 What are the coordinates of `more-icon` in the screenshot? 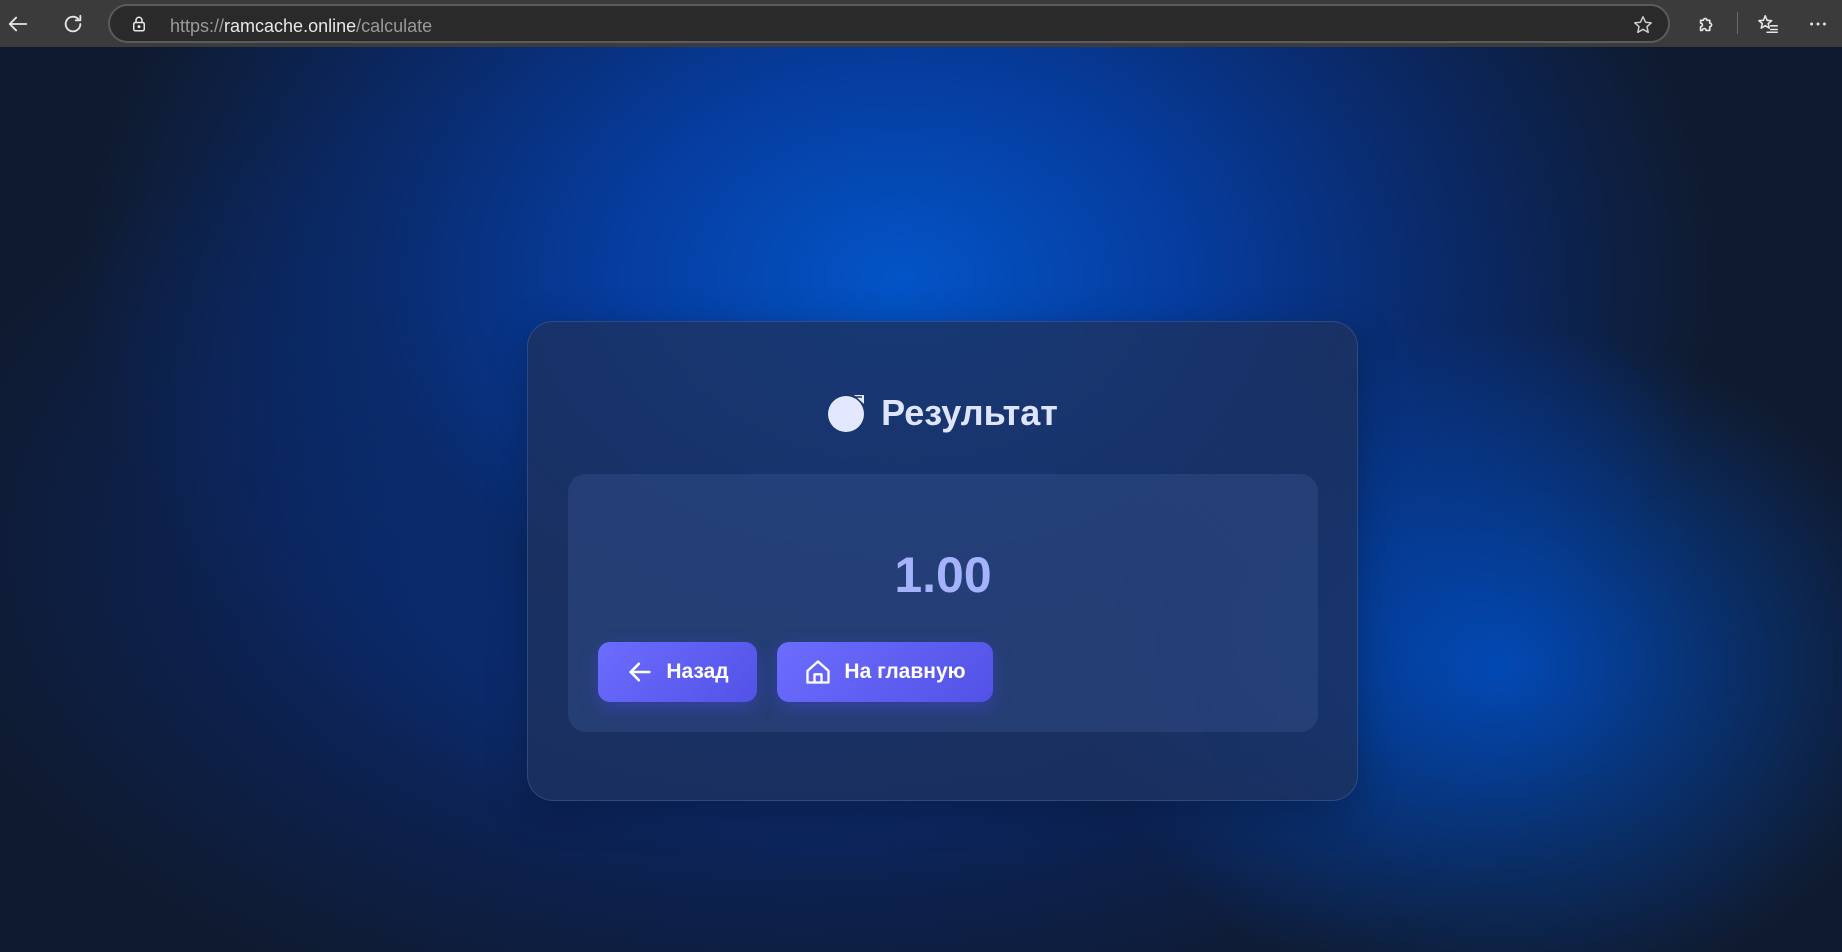 It's located at (1818, 24).